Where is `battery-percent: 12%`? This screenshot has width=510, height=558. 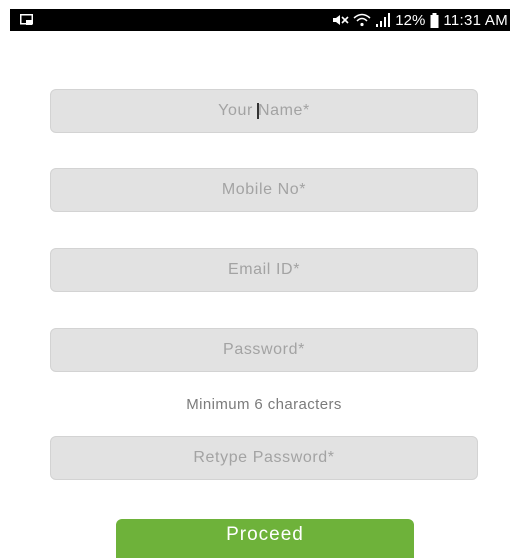
battery-percent: 12% is located at coordinates (410, 20).